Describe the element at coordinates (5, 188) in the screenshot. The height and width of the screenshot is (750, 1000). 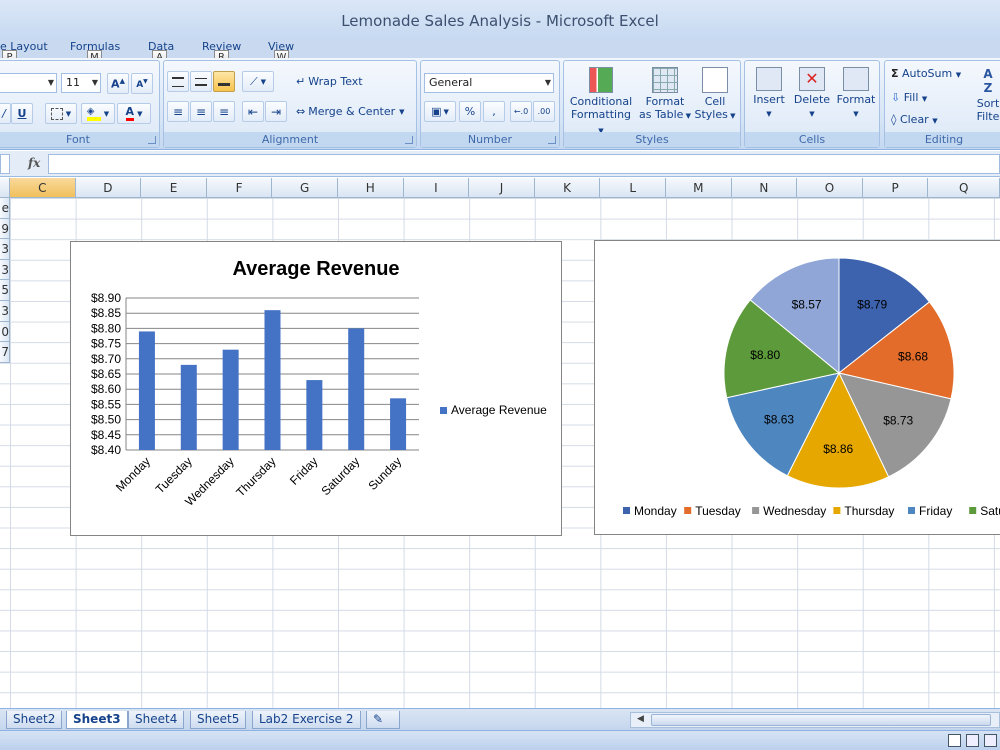
I see `select-all-corner` at that location.